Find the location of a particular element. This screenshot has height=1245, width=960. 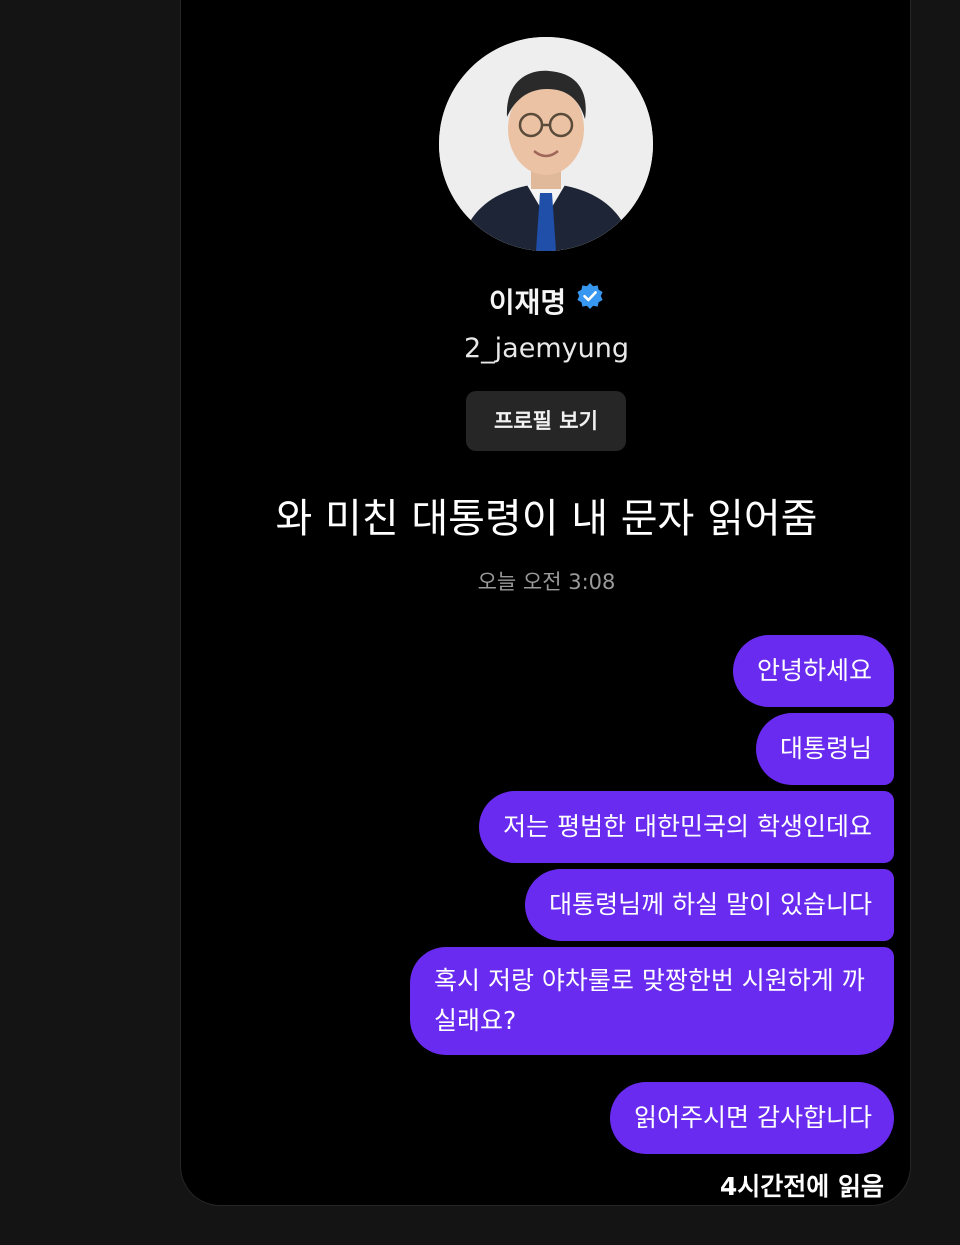

profile-name-row: 이재명 is located at coordinates (545, 302).